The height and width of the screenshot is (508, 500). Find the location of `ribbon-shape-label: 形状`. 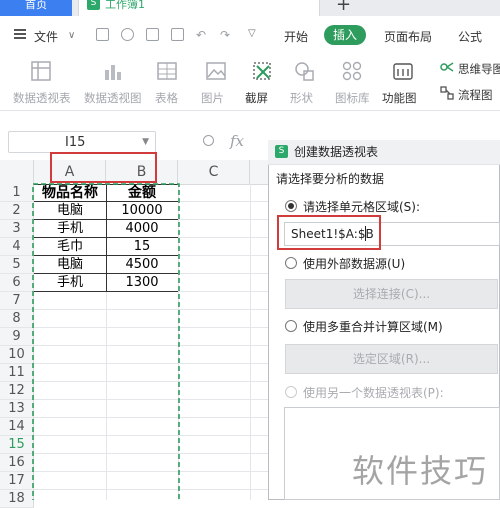

ribbon-shape-label: 形状 is located at coordinates (301, 98).